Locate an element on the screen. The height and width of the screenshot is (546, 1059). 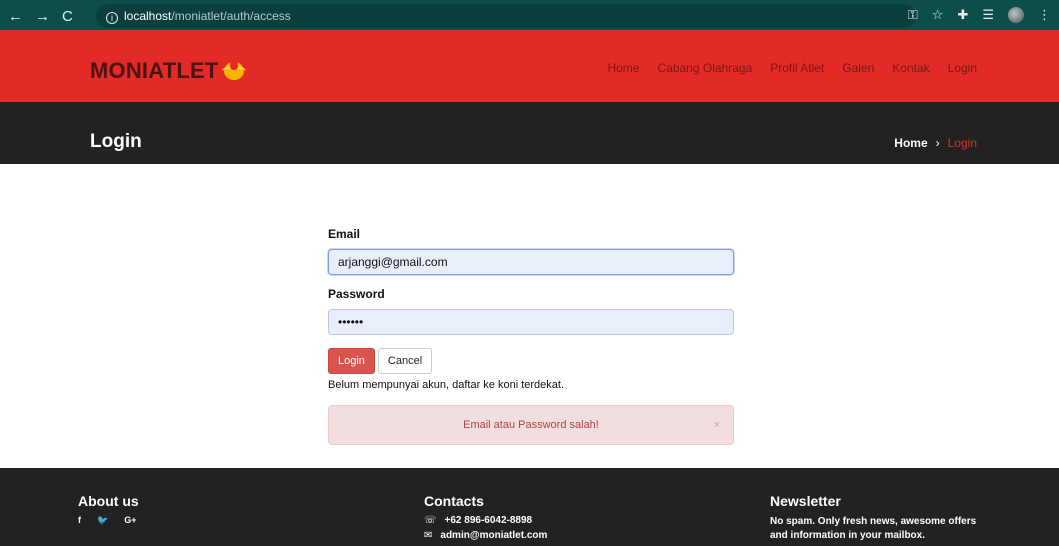
newsletter-title: Newsletter is located at coordinates (805, 501).